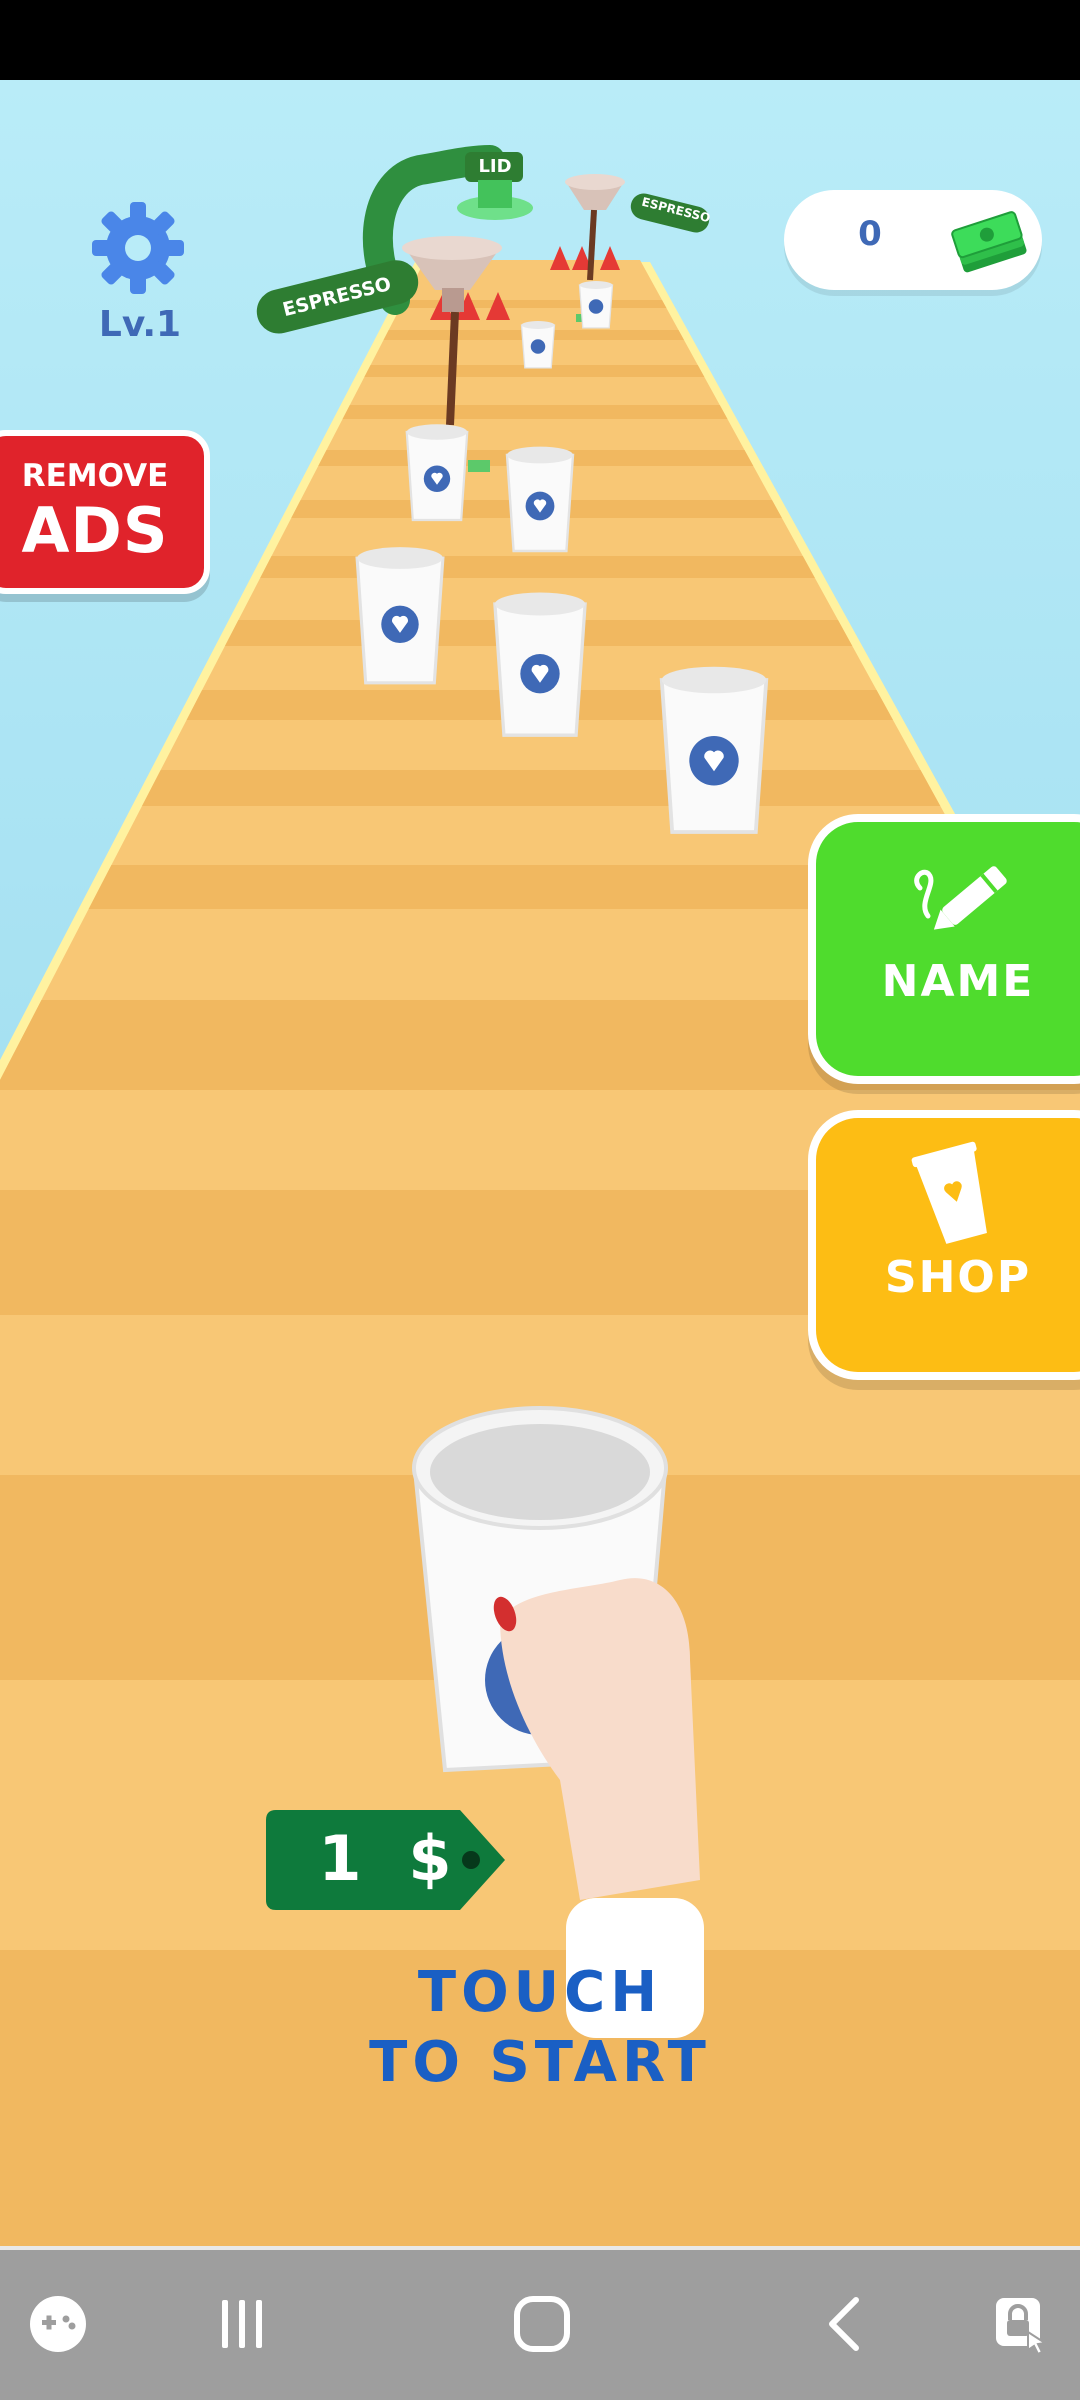  I want to click on game-tools-icon, so click(58, 2324).